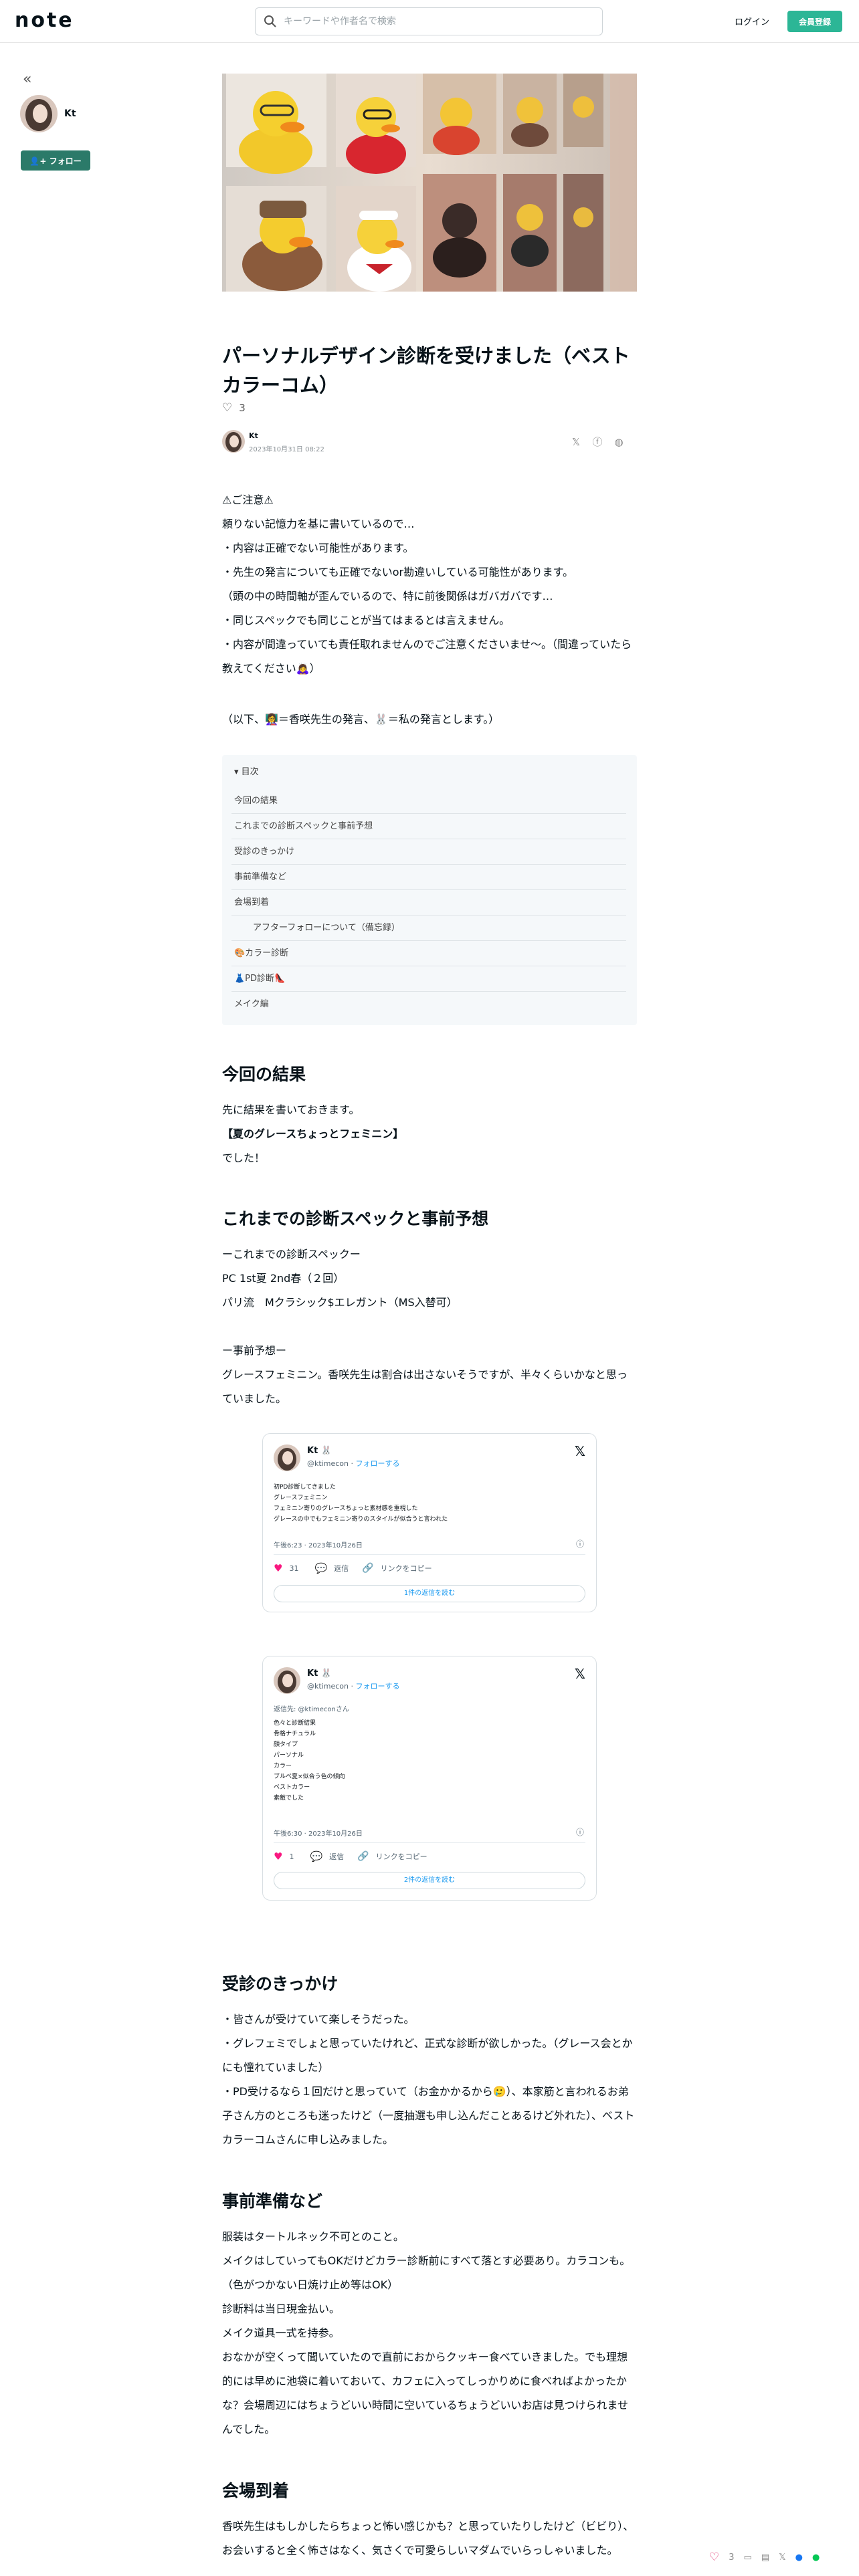  I want to click on tweet-line: 素敵でした, so click(289, 1798).